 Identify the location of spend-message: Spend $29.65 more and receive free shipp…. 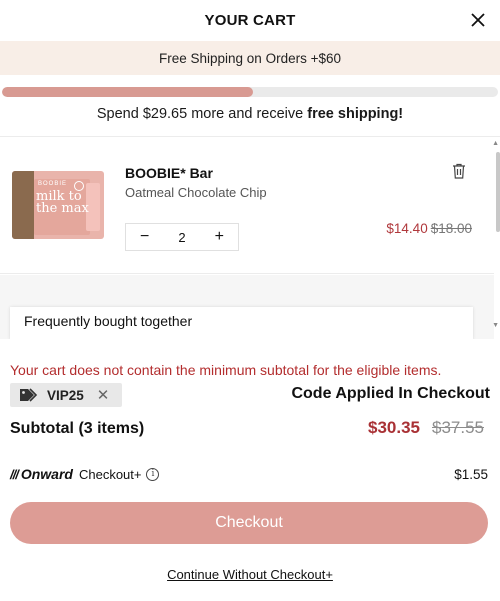
(250, 114).